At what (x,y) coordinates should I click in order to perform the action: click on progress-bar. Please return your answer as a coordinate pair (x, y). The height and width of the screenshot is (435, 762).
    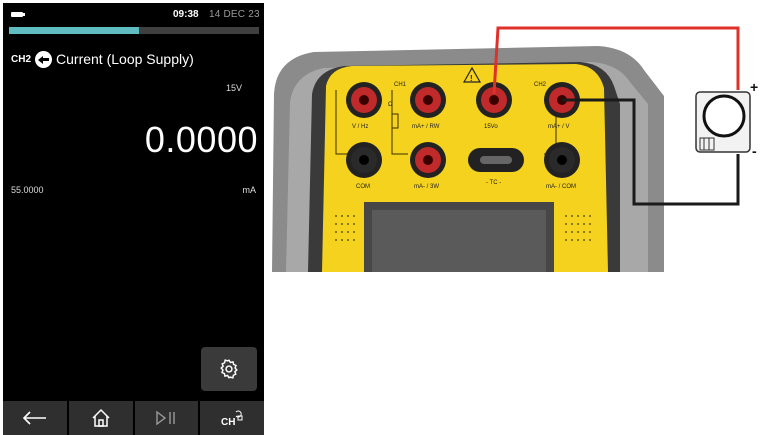
    Looking at the image, I should click on (134, 30).